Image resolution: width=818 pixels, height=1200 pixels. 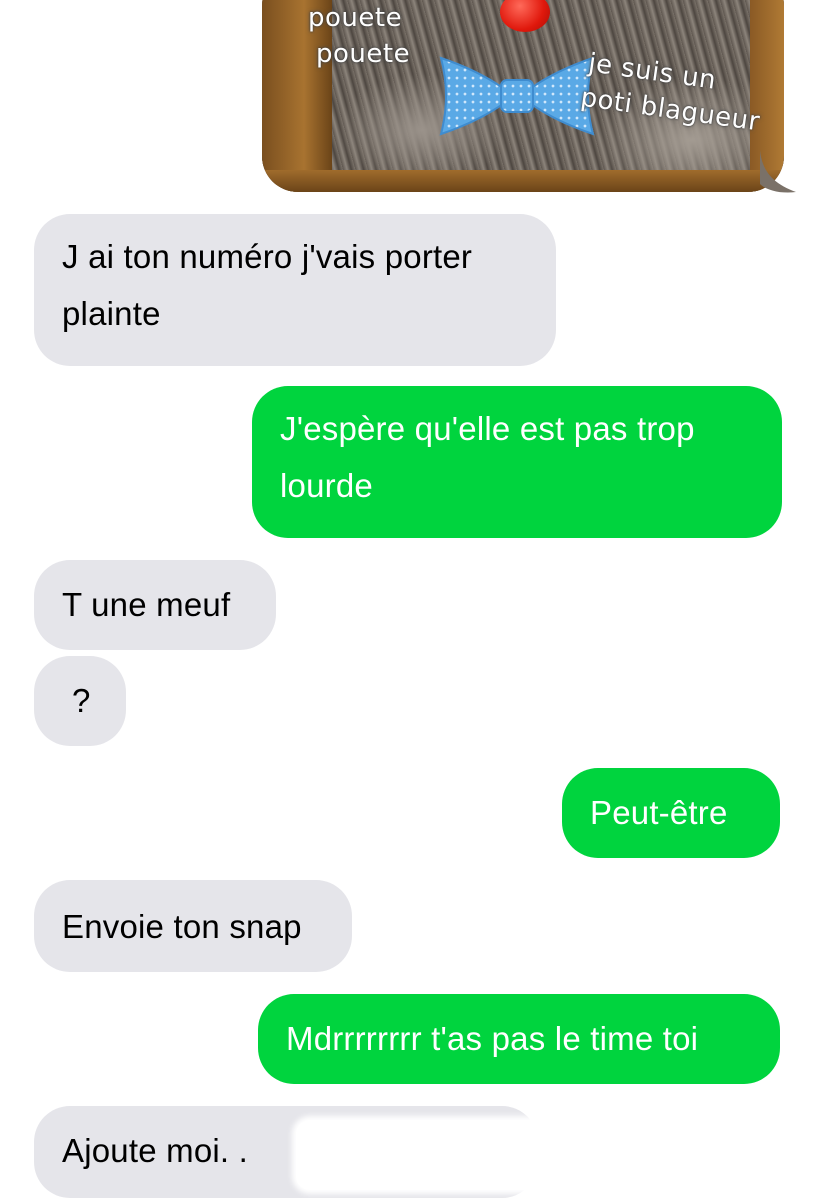 I want to click on message-bubble-outgoing: Mdrrrrrrrr t'as pas le time toi, so click(x=520, y=1039).